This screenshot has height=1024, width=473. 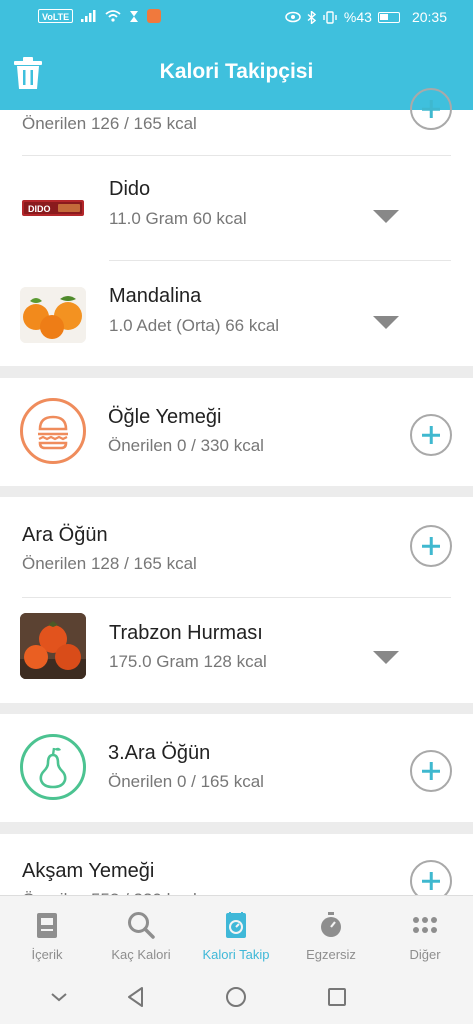 What do you see at coordinates (53, 315) in the screenshot?
I see `mandarin-thumb` at bounding box center [53, 315].